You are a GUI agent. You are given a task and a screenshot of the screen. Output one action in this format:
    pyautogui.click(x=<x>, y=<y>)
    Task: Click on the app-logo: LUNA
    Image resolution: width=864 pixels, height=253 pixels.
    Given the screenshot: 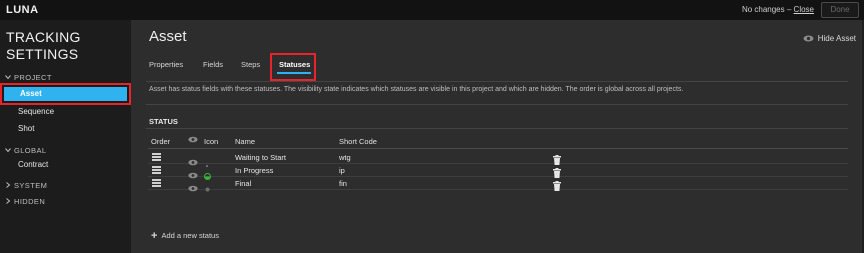 What is the action you would take?
    pyautogui.click(x=22, y=10)
    